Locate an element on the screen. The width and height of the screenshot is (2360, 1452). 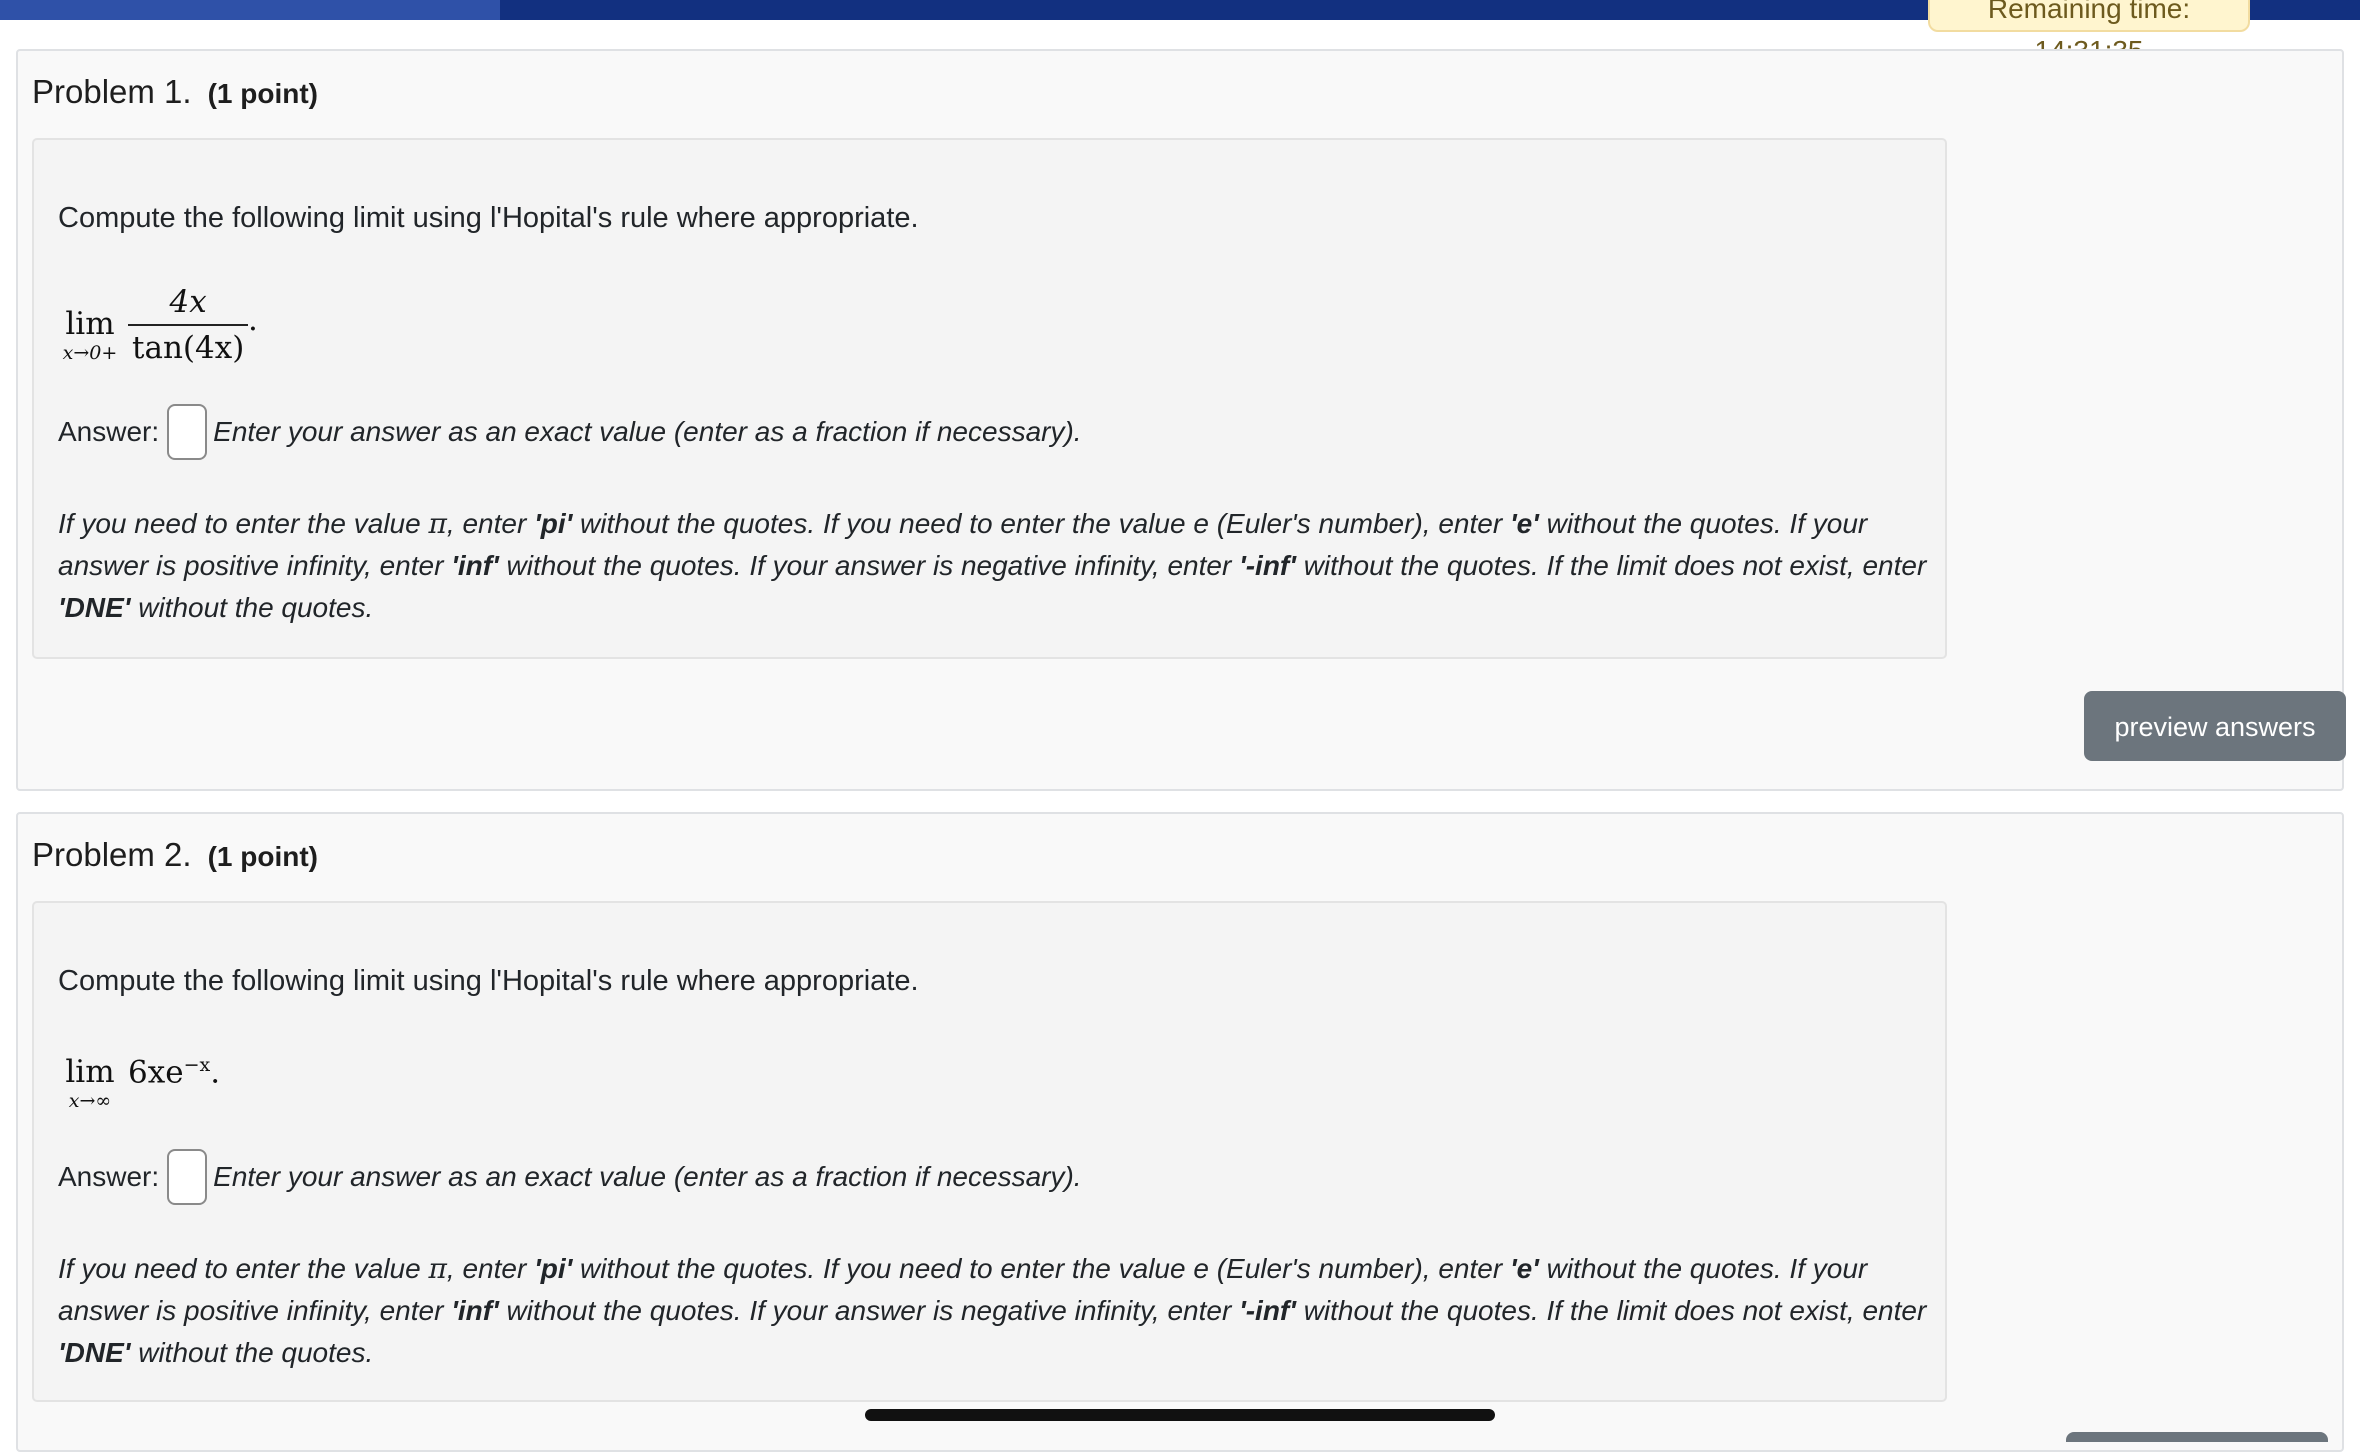
problem-2-title: Problem 2. (1 point) is located at coordinates (175, 855).